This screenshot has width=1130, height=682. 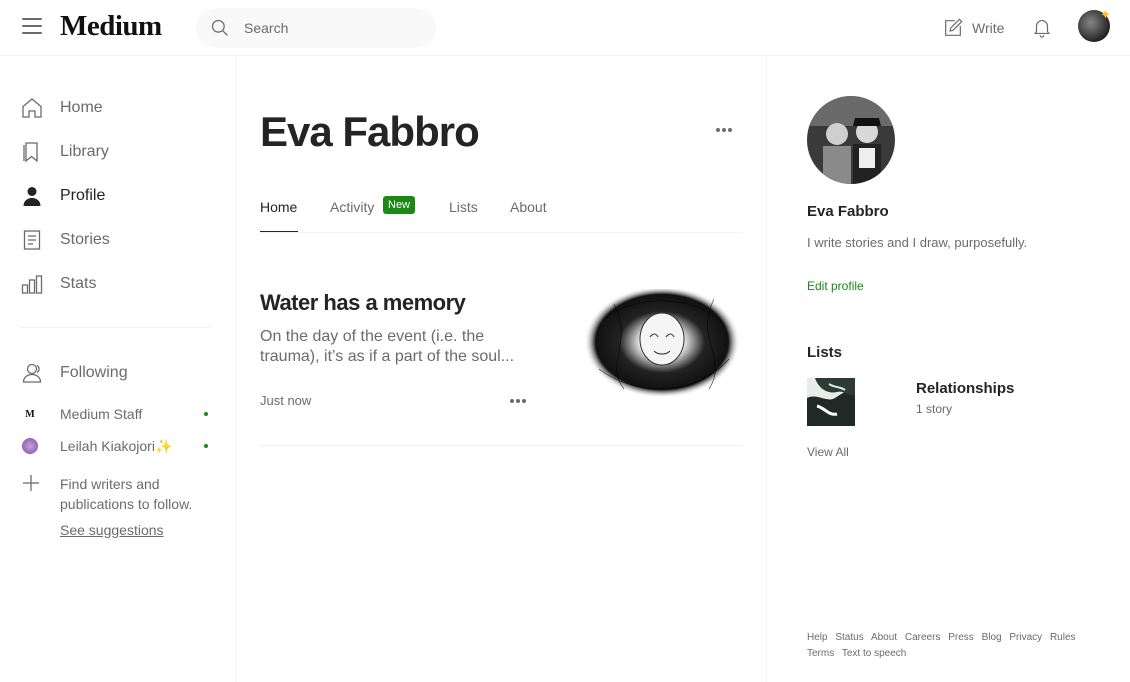 I want to click on list-story-count: 1 story, so click(x=934, y=409).